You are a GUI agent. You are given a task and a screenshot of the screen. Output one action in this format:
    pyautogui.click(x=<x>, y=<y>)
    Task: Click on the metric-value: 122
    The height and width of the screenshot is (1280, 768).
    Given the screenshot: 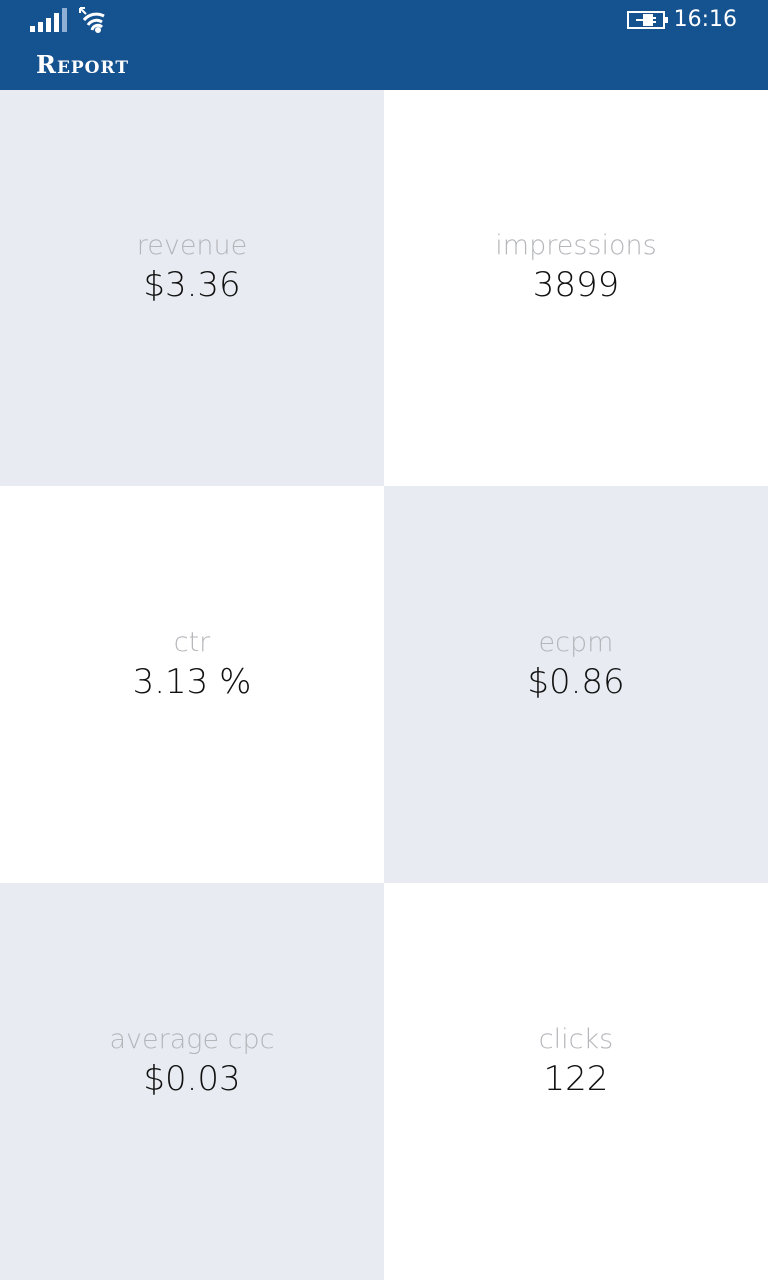 What is the action you would take?
    pyautogui.click(x=576, y=1078)
    